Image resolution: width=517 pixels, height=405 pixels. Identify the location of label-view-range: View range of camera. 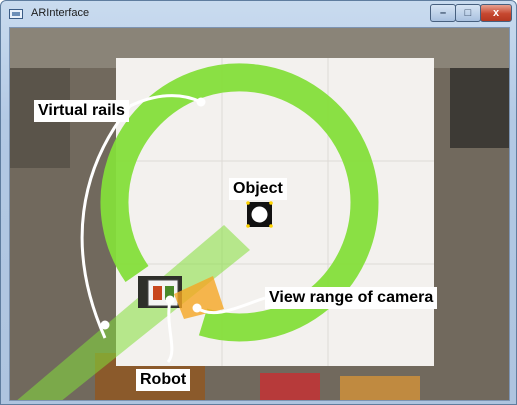
(351, 298).